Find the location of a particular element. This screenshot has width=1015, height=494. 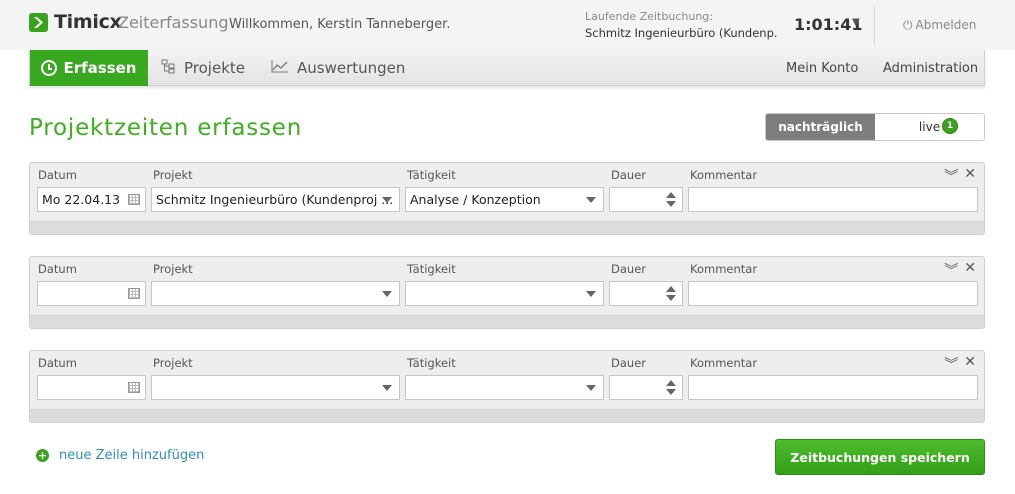

nav-mein-konto: Mein Konto is located at coordinates (822, 68).